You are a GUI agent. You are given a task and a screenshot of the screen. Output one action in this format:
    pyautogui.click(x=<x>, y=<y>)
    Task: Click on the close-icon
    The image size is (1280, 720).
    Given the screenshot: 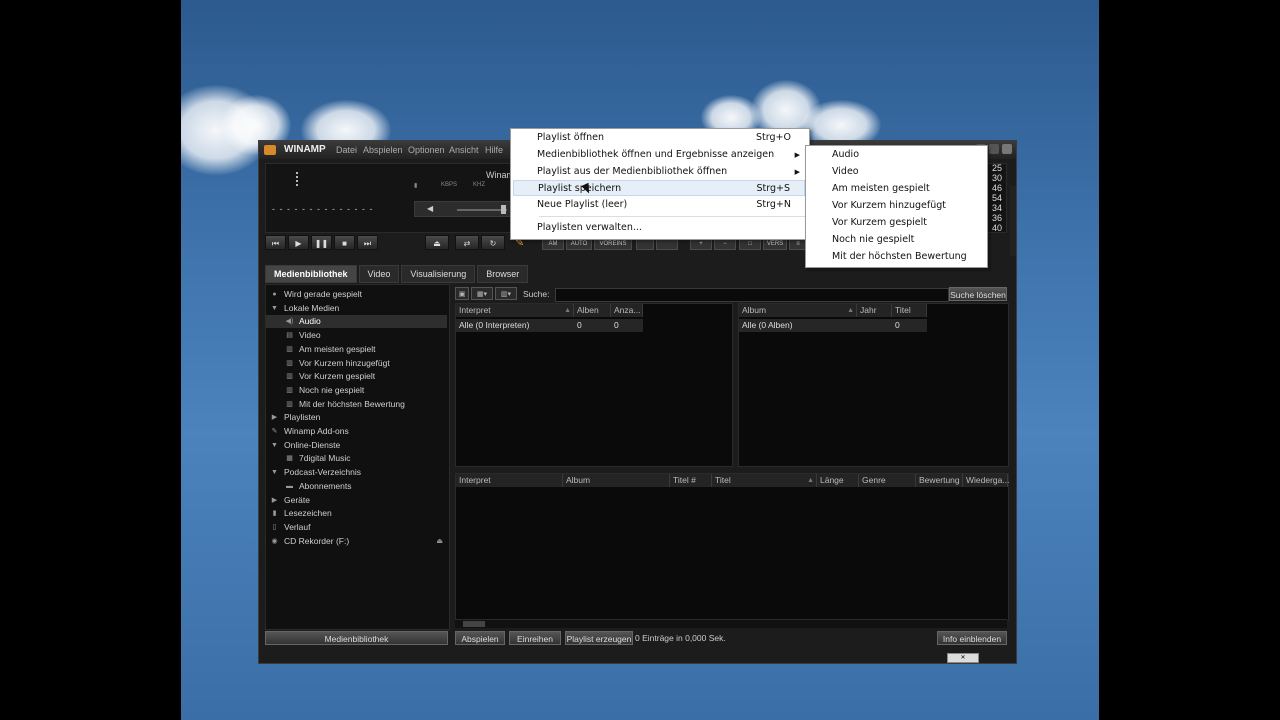 What is the action you would take?
    pyautogui.click(x=1007, y=149)
    